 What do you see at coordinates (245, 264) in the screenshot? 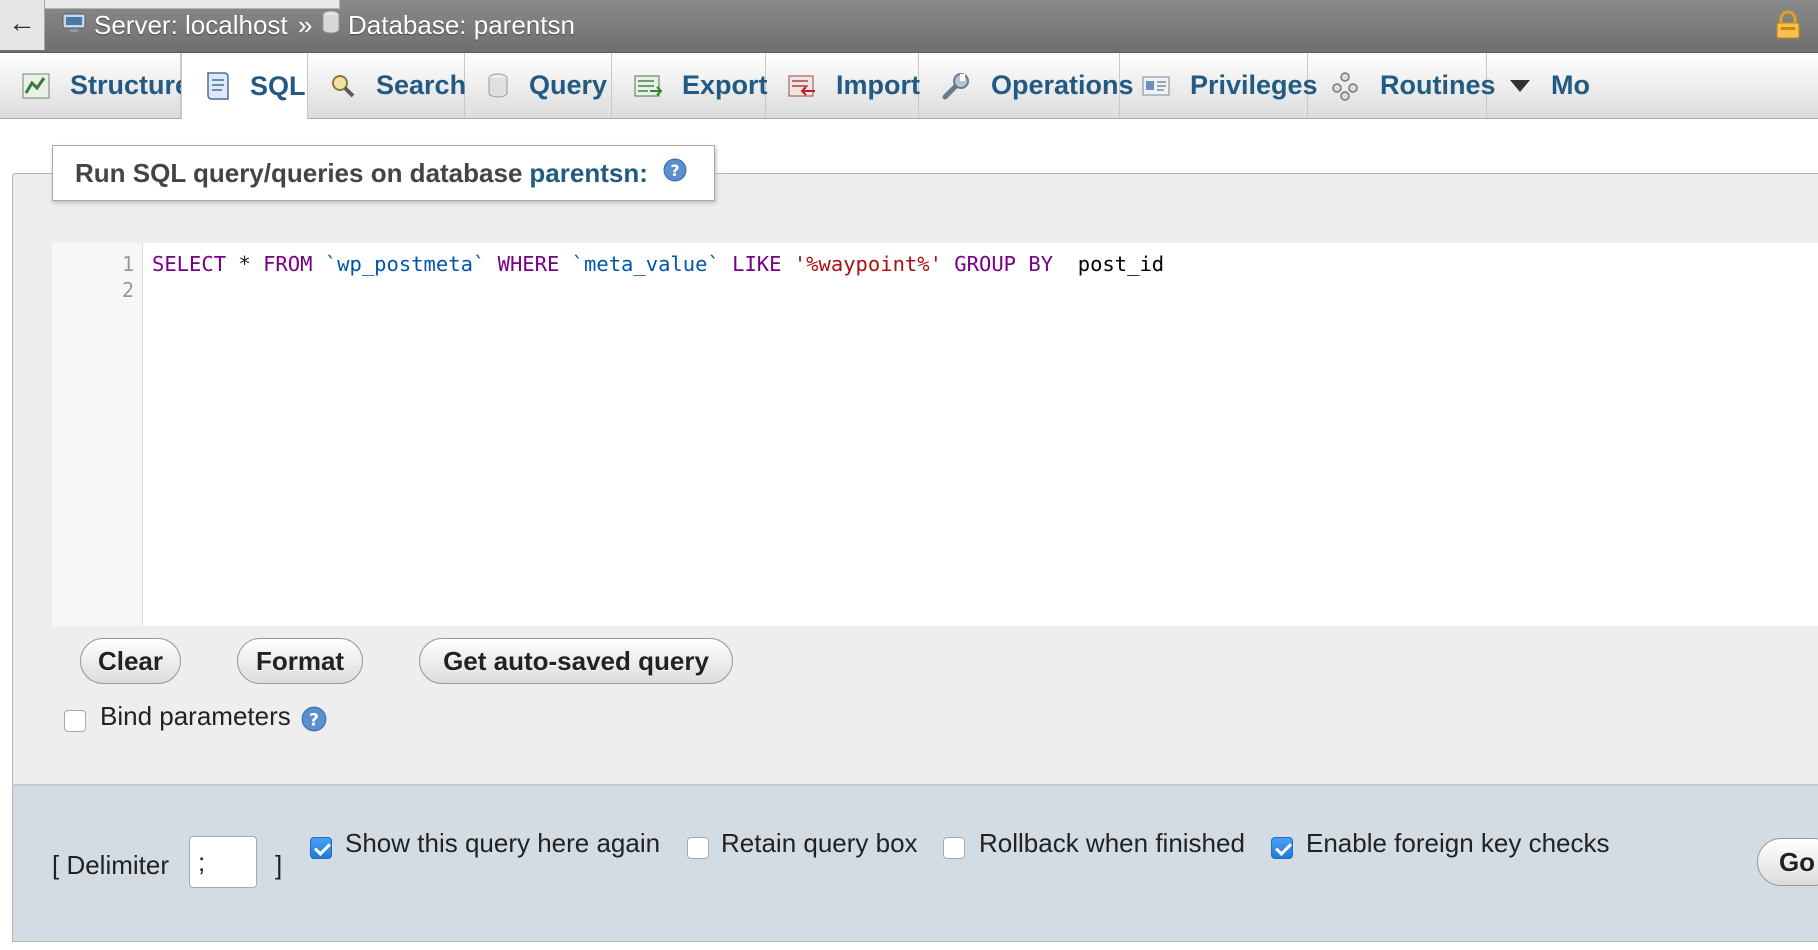
I see `sql-operator: *` at bounding box center [245, 264].